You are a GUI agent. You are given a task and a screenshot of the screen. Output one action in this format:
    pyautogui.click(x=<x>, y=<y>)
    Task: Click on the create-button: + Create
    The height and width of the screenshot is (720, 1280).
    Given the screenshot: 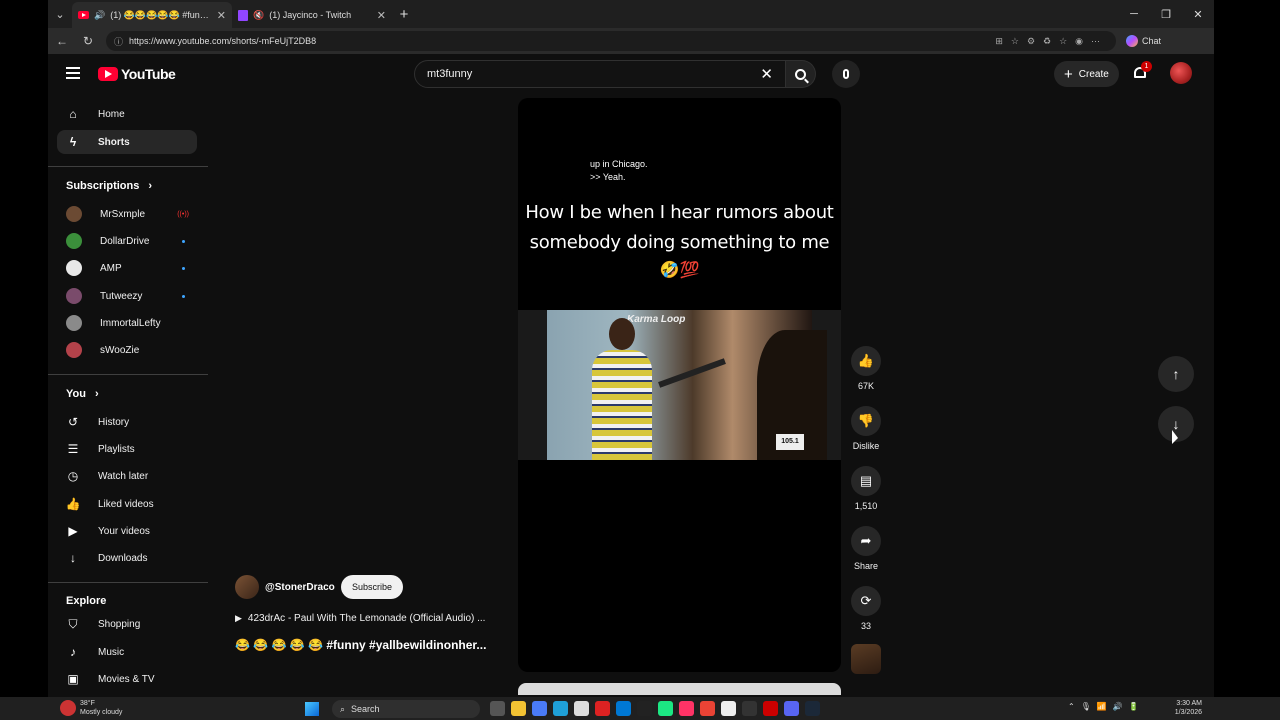 What is the action you would take?
    pyautogui.click(x=1086, y=74)
    